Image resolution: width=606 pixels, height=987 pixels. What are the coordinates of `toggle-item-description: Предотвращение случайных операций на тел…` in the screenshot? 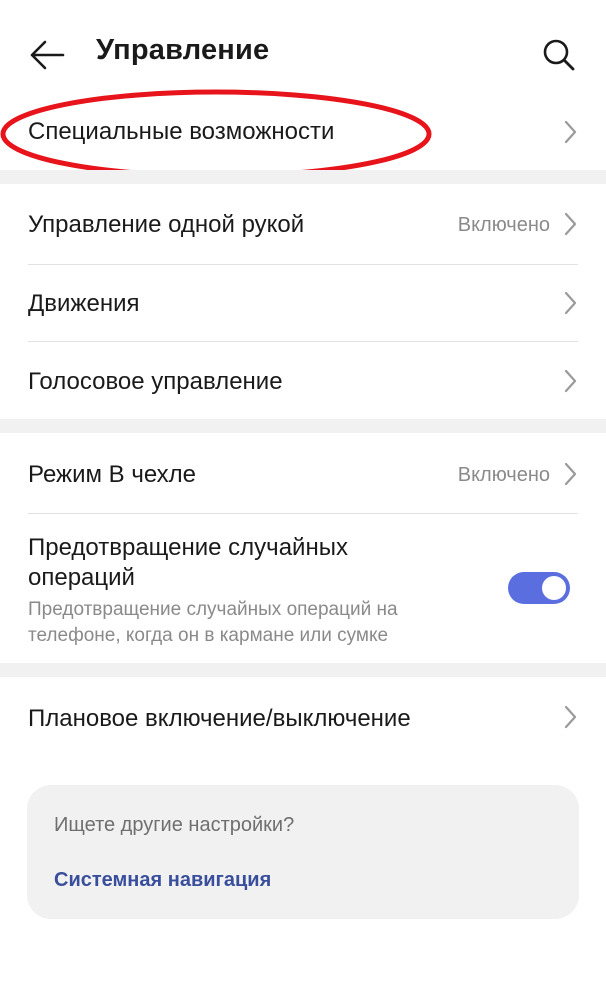 It's located at (213, 622).